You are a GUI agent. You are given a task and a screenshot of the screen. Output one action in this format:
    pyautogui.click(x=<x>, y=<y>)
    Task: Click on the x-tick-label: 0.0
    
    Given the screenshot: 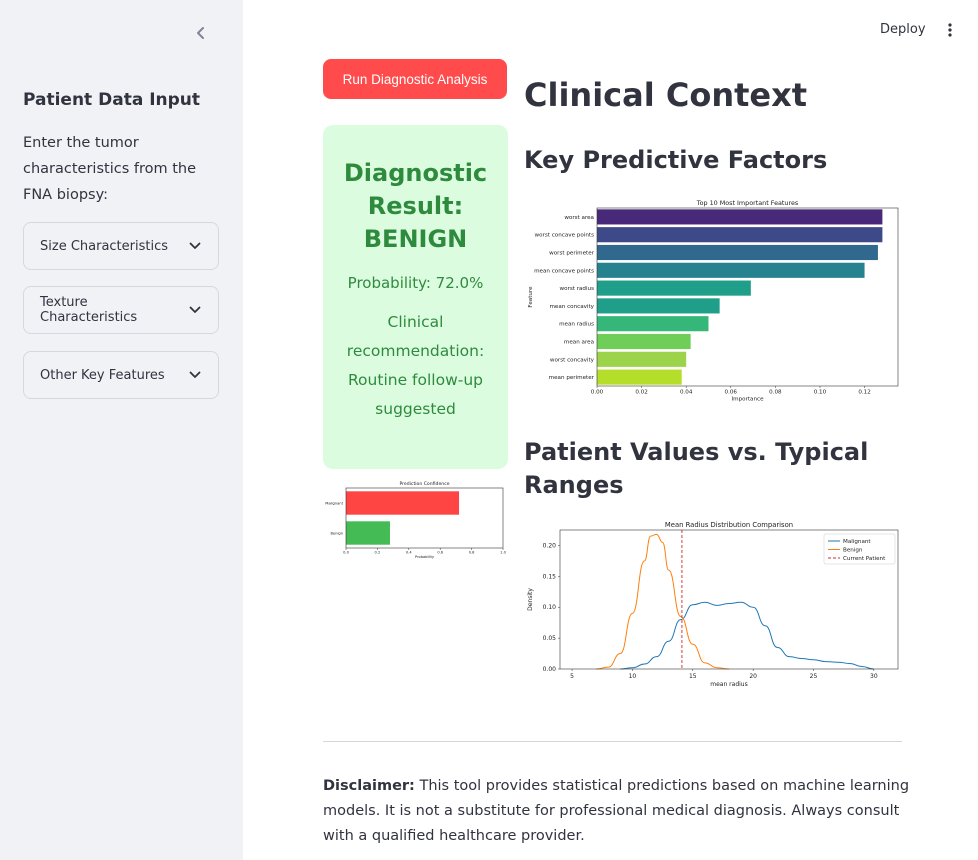 What is the action you would take?
    pyautogui.click(x=346, y=553)
    